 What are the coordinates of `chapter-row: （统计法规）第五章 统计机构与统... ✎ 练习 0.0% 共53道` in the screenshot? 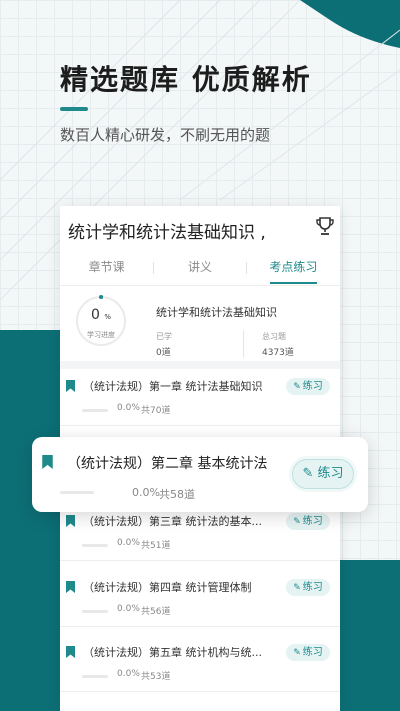 It's located at (200, 663).